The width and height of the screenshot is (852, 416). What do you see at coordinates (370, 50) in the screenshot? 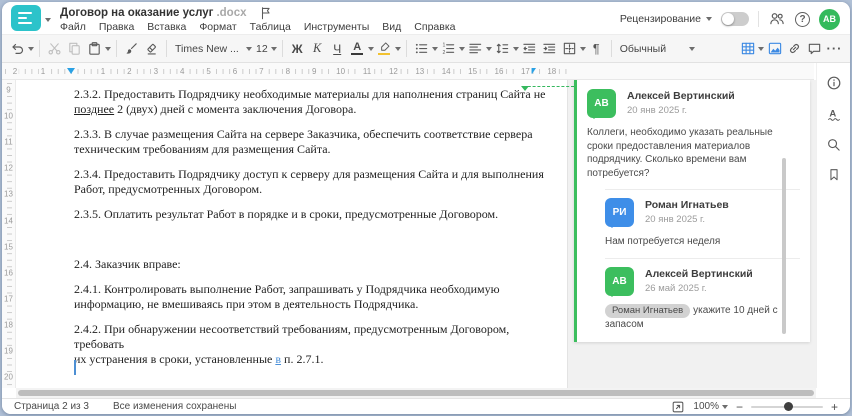
I see `font-color-caret-icon` at bounding box center [370, 50].